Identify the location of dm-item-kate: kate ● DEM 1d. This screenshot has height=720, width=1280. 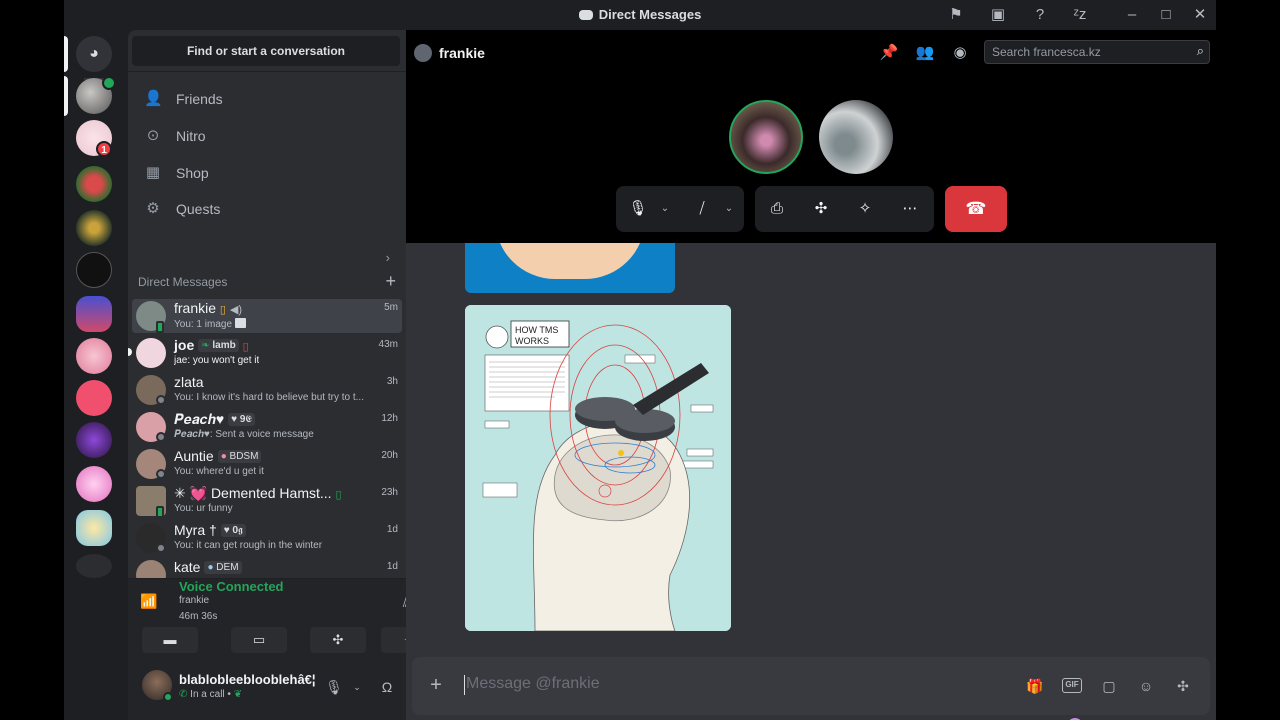
(267, 568).